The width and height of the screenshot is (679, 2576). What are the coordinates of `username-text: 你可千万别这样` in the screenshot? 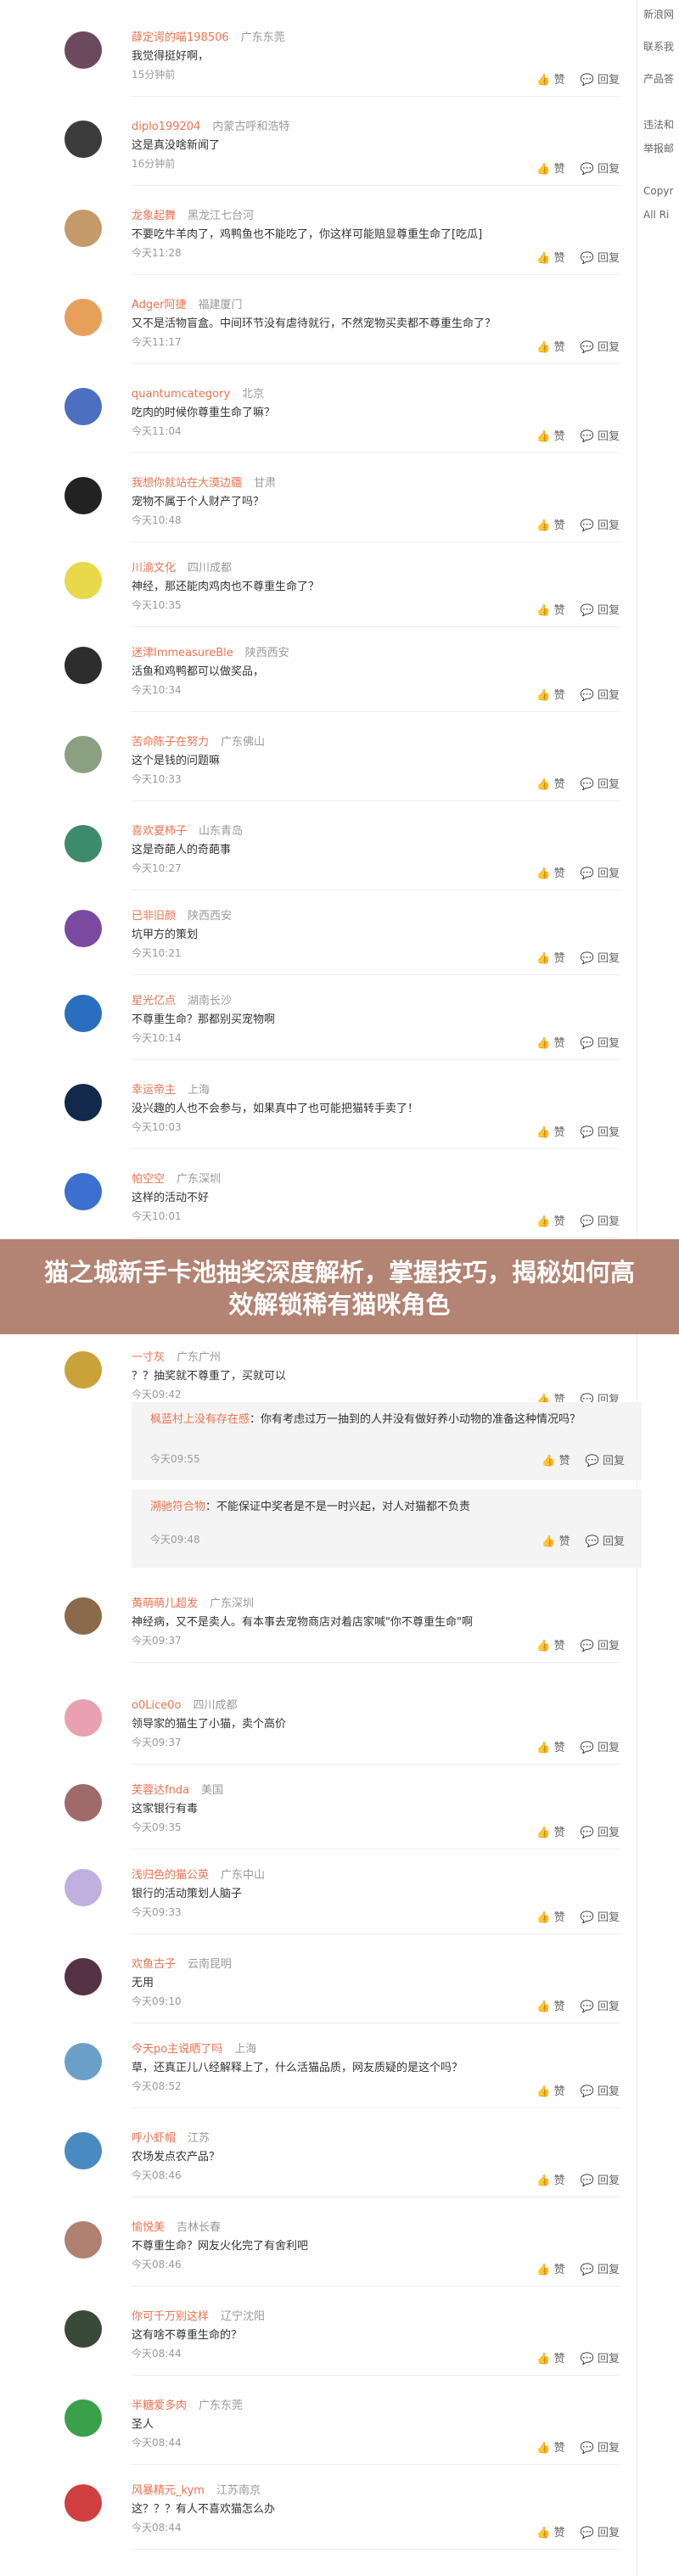 It's located at (170, 2316).